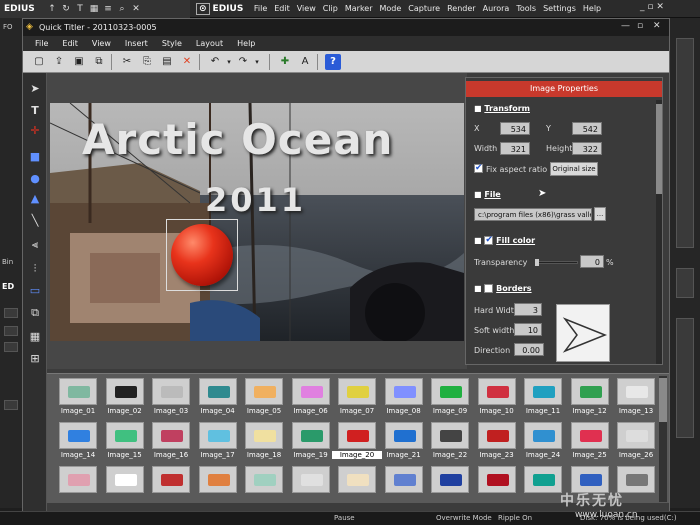  I want to click on titler-menu-insert: Insert, so click(136, 43).